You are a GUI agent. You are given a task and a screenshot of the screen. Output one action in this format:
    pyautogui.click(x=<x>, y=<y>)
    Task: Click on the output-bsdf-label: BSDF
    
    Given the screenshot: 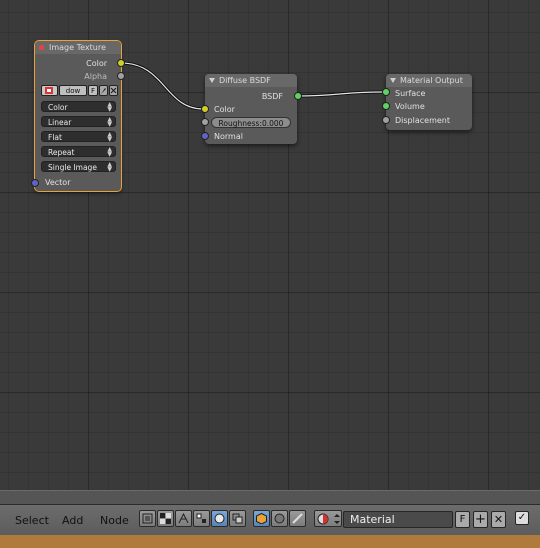 What is the action you would take?
    pyautogui.click(x=272, y=96)
    